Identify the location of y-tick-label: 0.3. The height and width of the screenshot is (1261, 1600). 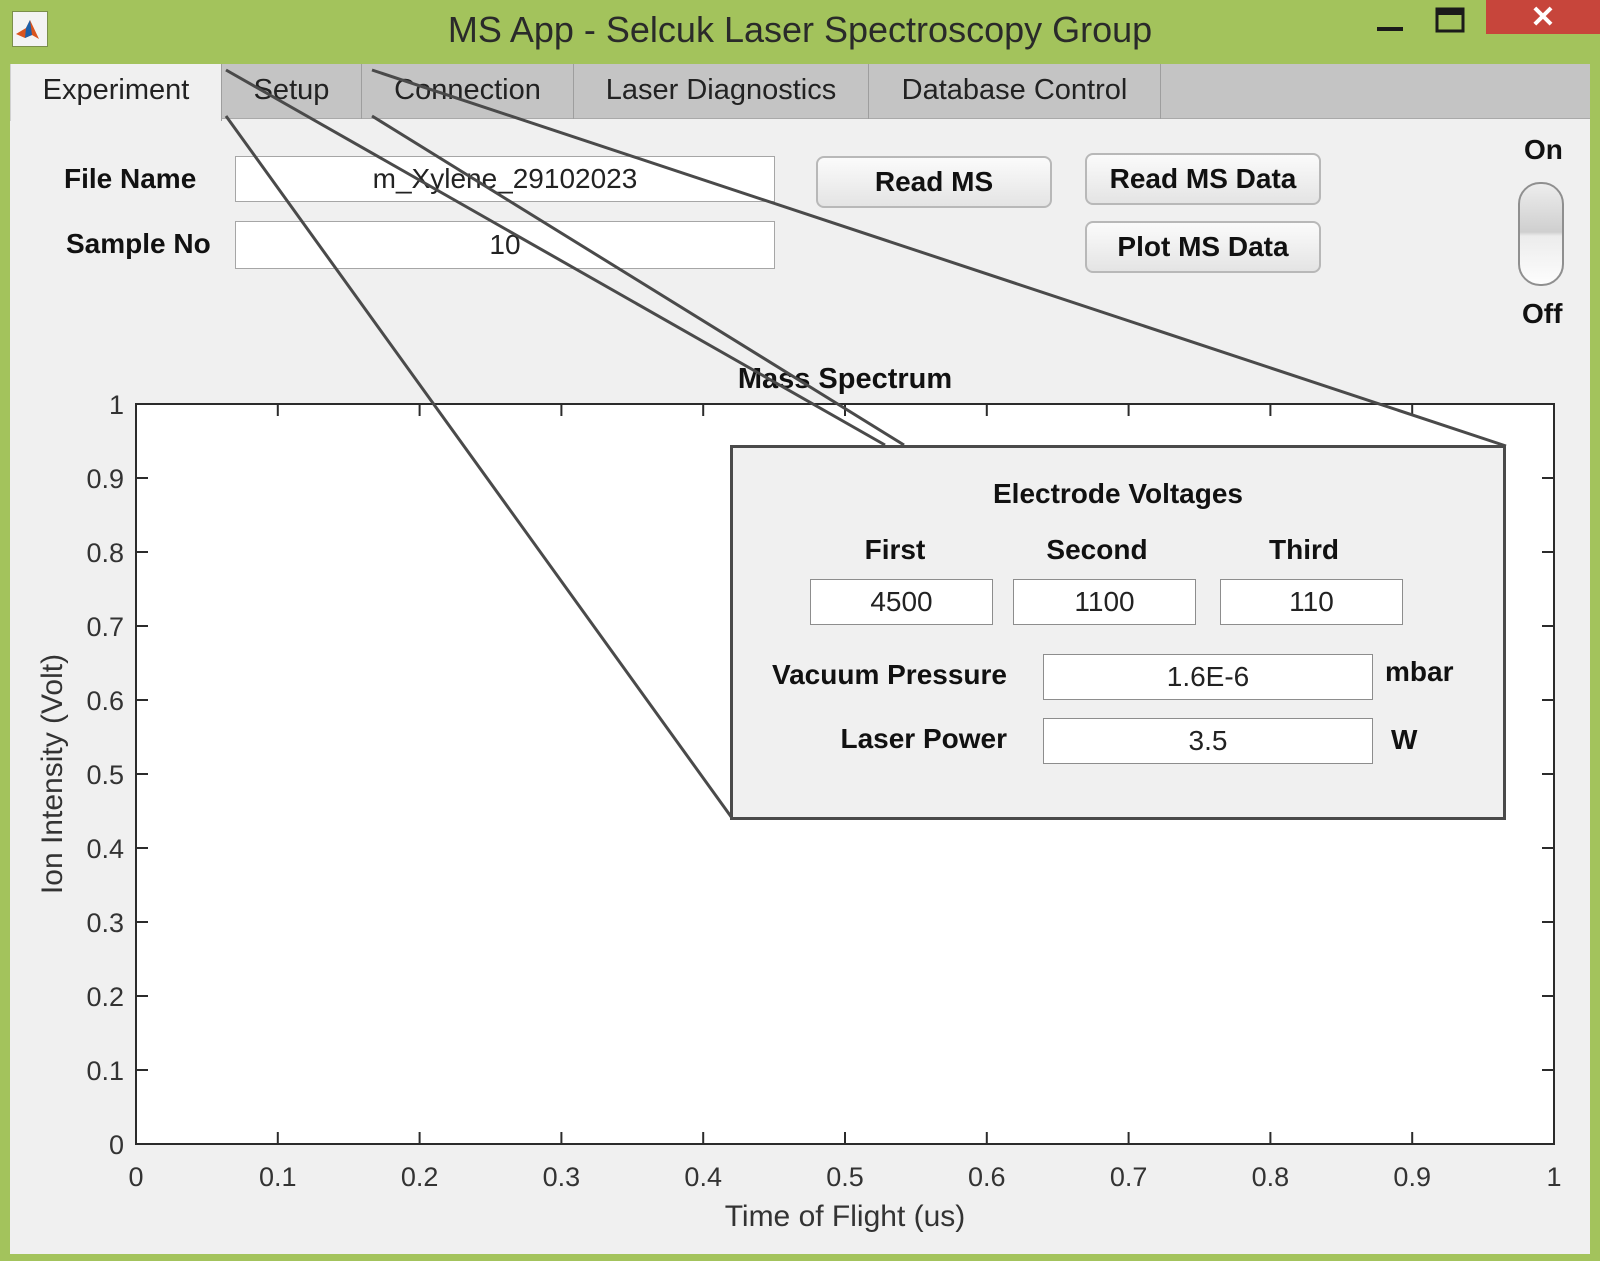
(105, 923).